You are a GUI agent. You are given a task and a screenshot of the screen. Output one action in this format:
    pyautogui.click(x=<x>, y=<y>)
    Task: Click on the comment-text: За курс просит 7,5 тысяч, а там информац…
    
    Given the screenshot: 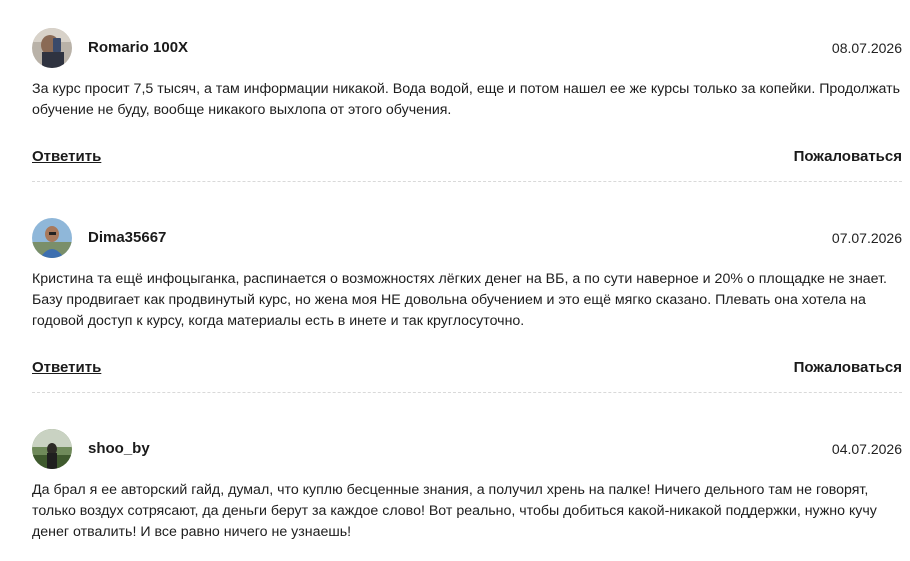 What is the action you would take?
    pyautogui.click(x=466, y=99)
    